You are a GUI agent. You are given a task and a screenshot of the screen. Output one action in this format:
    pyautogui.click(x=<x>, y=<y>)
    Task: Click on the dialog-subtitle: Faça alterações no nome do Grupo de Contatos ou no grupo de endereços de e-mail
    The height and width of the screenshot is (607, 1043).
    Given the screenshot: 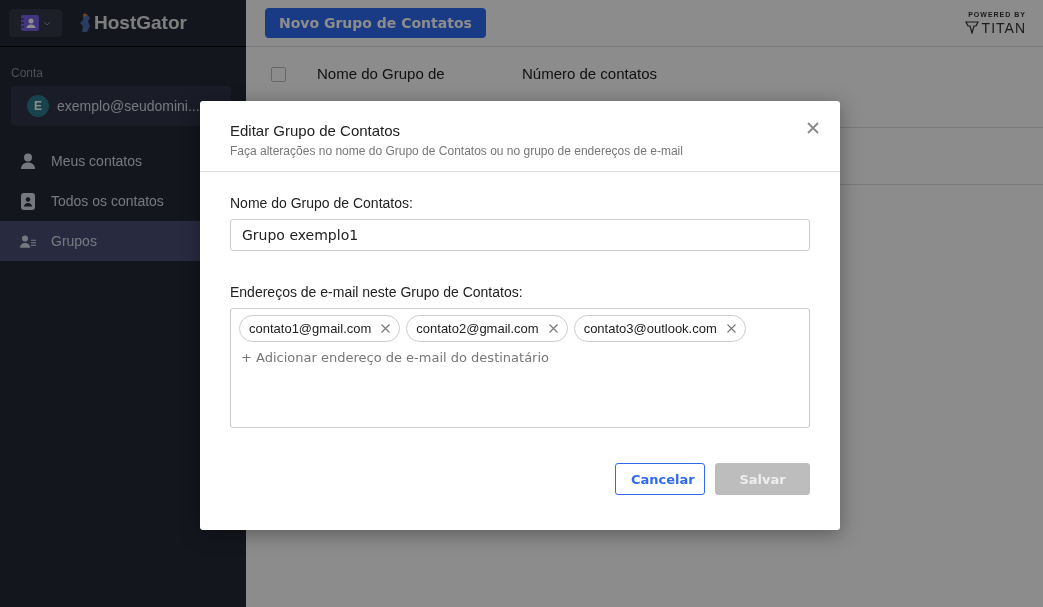 What is the action you would take?
    pyautogui.click(x=457, y=151)
    